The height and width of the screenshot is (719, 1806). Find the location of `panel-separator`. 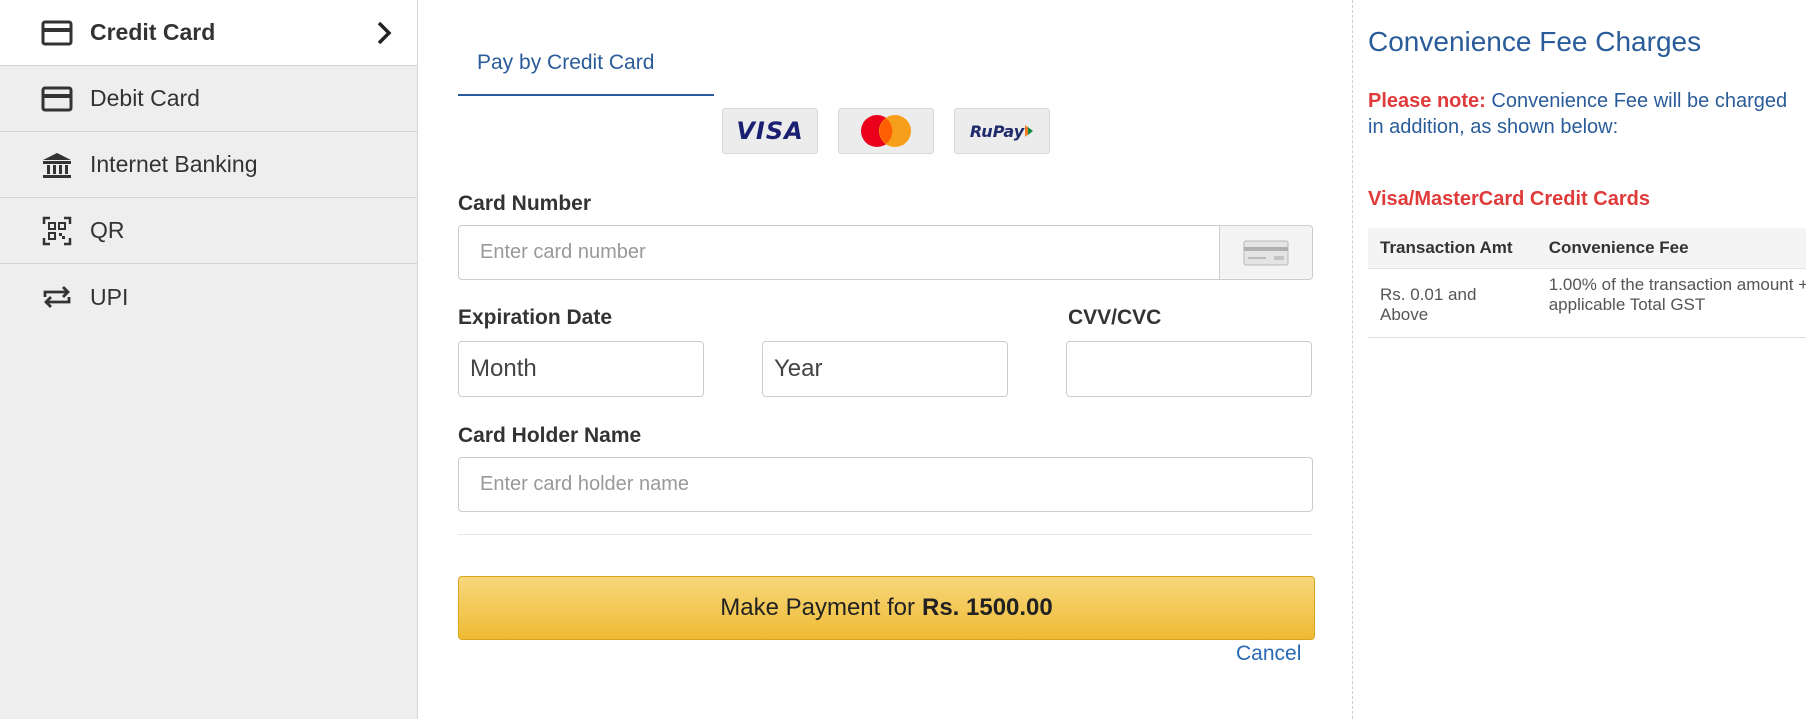

panel-separator is located at coordinates (1352, 359).